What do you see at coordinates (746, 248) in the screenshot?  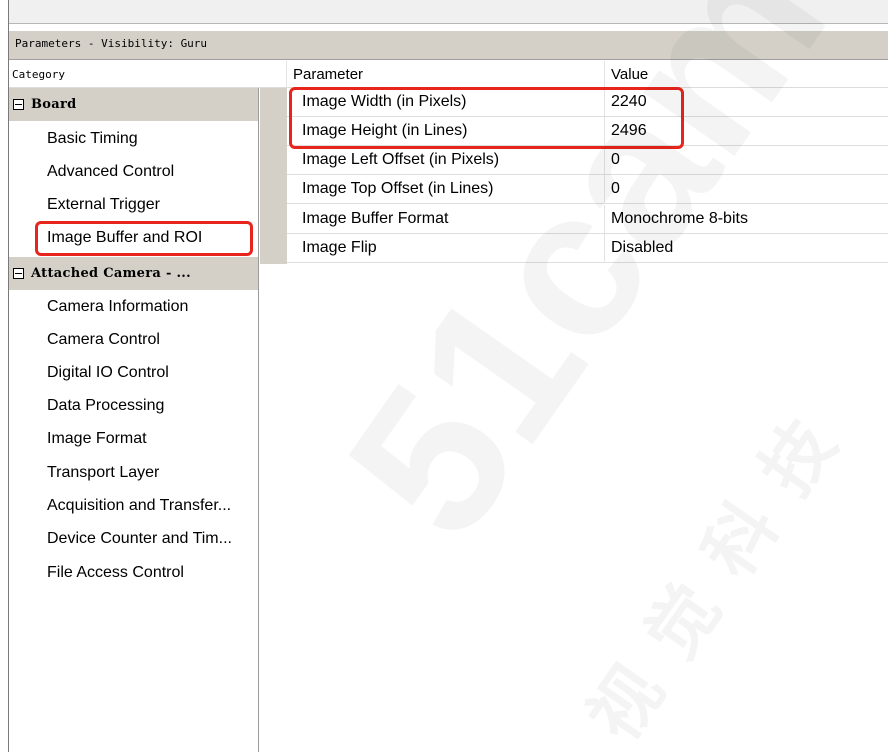 I see `parameter-value-field: Disabled` at bounding box center [746, 248].